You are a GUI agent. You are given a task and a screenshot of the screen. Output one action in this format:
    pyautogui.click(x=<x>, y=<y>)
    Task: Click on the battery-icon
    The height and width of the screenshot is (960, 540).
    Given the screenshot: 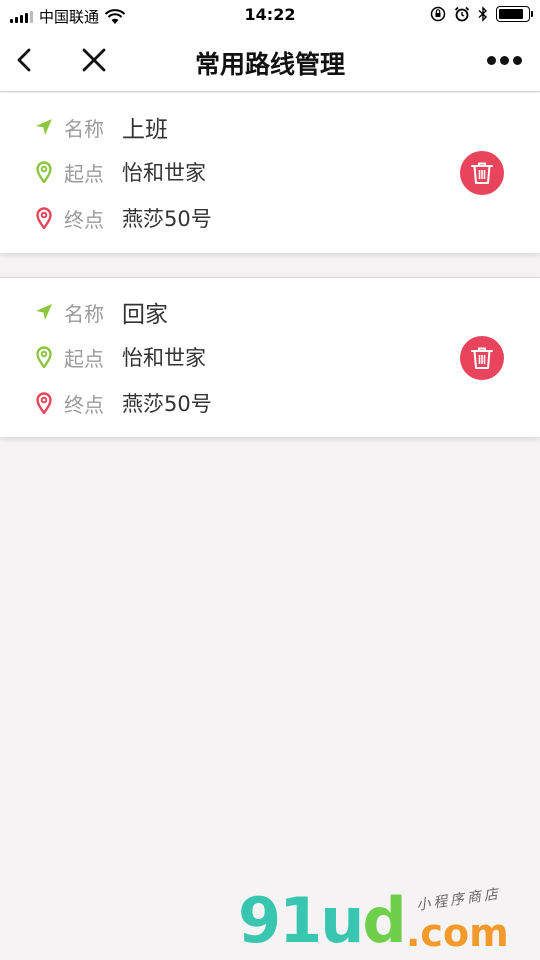 What is the action you would take?
    pyautogui.click(x=514, y=14)
    